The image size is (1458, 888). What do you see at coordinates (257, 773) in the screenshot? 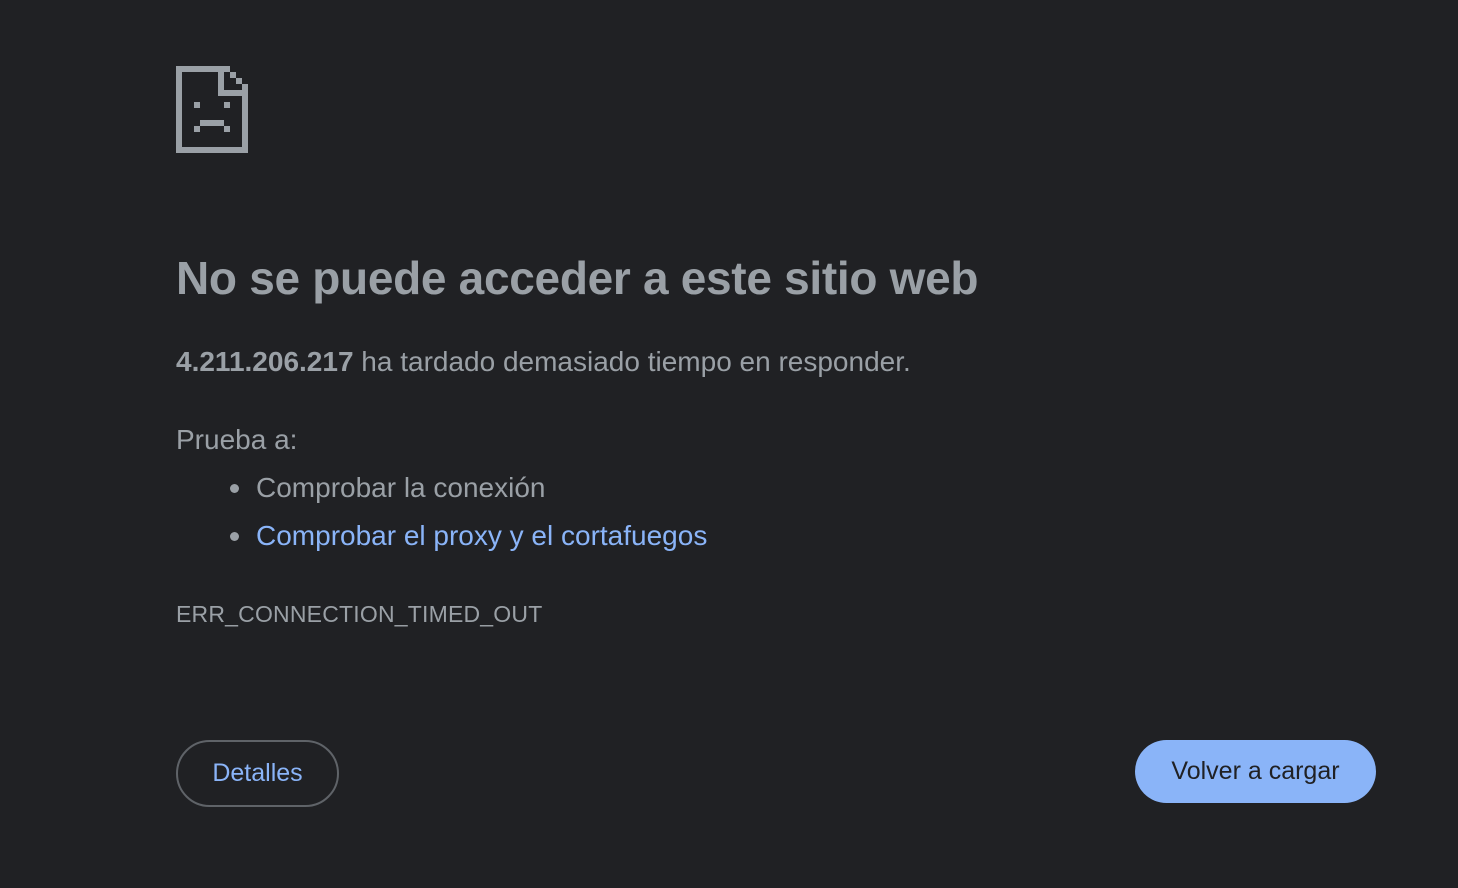
I see `details-button: Detalles` at bounding box center [257, 773].